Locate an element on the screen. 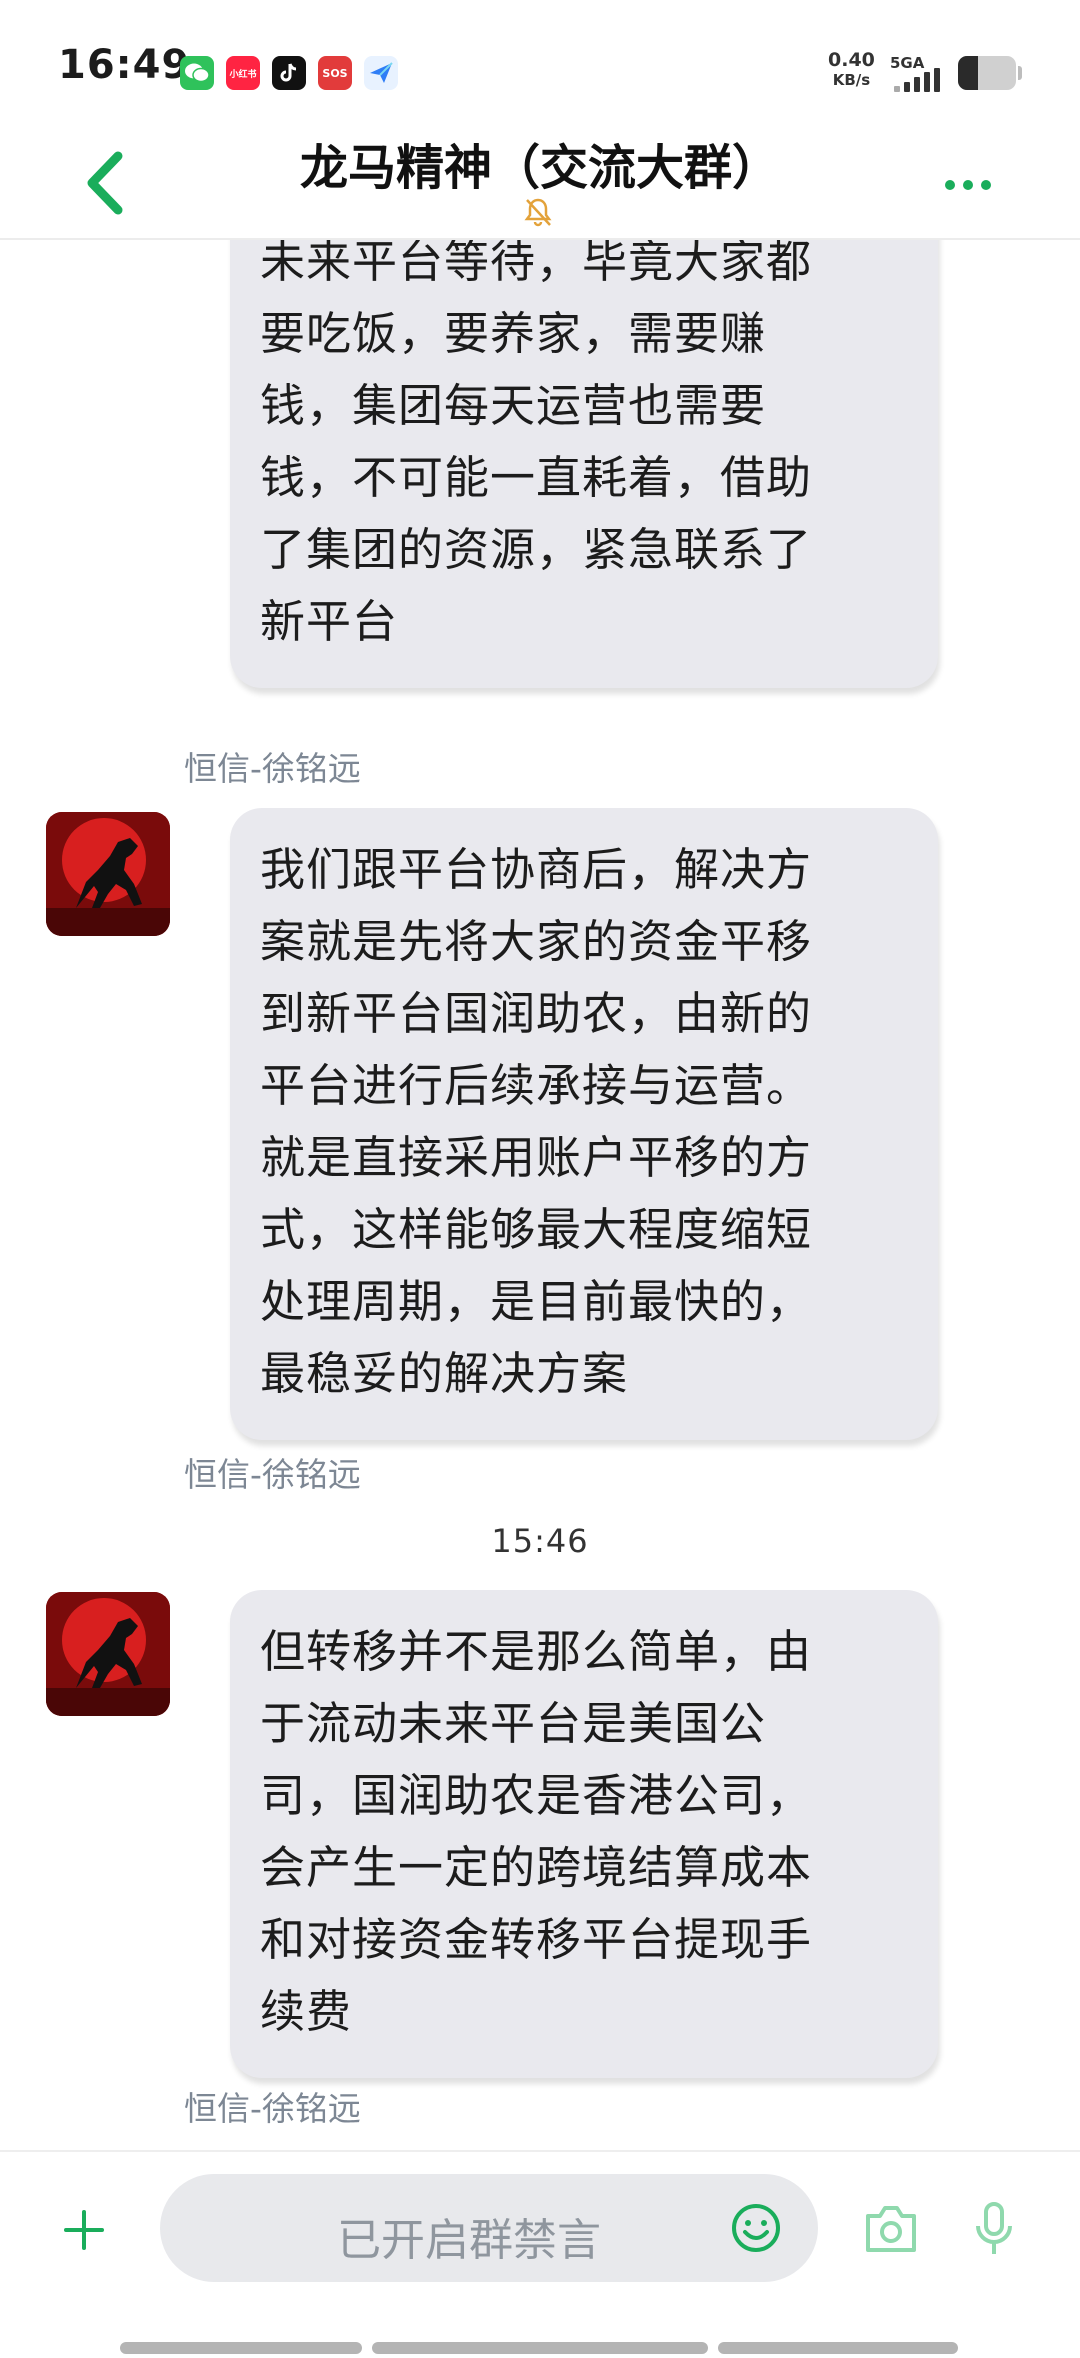 The image size is (1080, 2358). signal-indicator: 5GA is located at coordinates (920, 74).